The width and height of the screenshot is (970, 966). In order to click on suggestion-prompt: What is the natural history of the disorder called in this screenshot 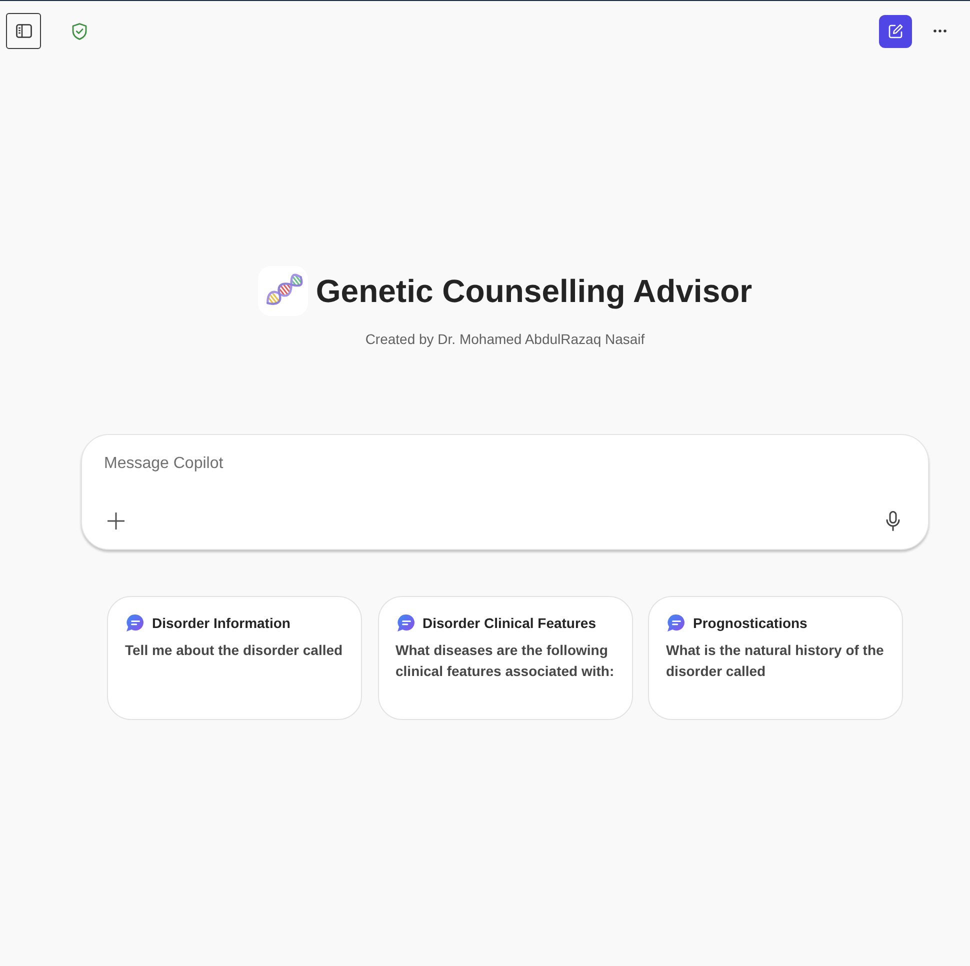, I will do `click(775, 661)`.